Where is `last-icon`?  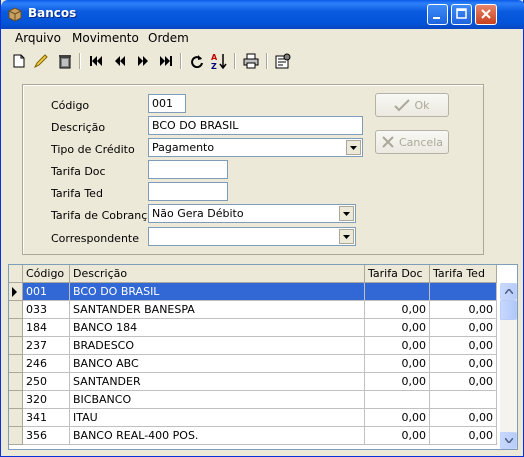
last-icon is located at coordinates (166, 61).